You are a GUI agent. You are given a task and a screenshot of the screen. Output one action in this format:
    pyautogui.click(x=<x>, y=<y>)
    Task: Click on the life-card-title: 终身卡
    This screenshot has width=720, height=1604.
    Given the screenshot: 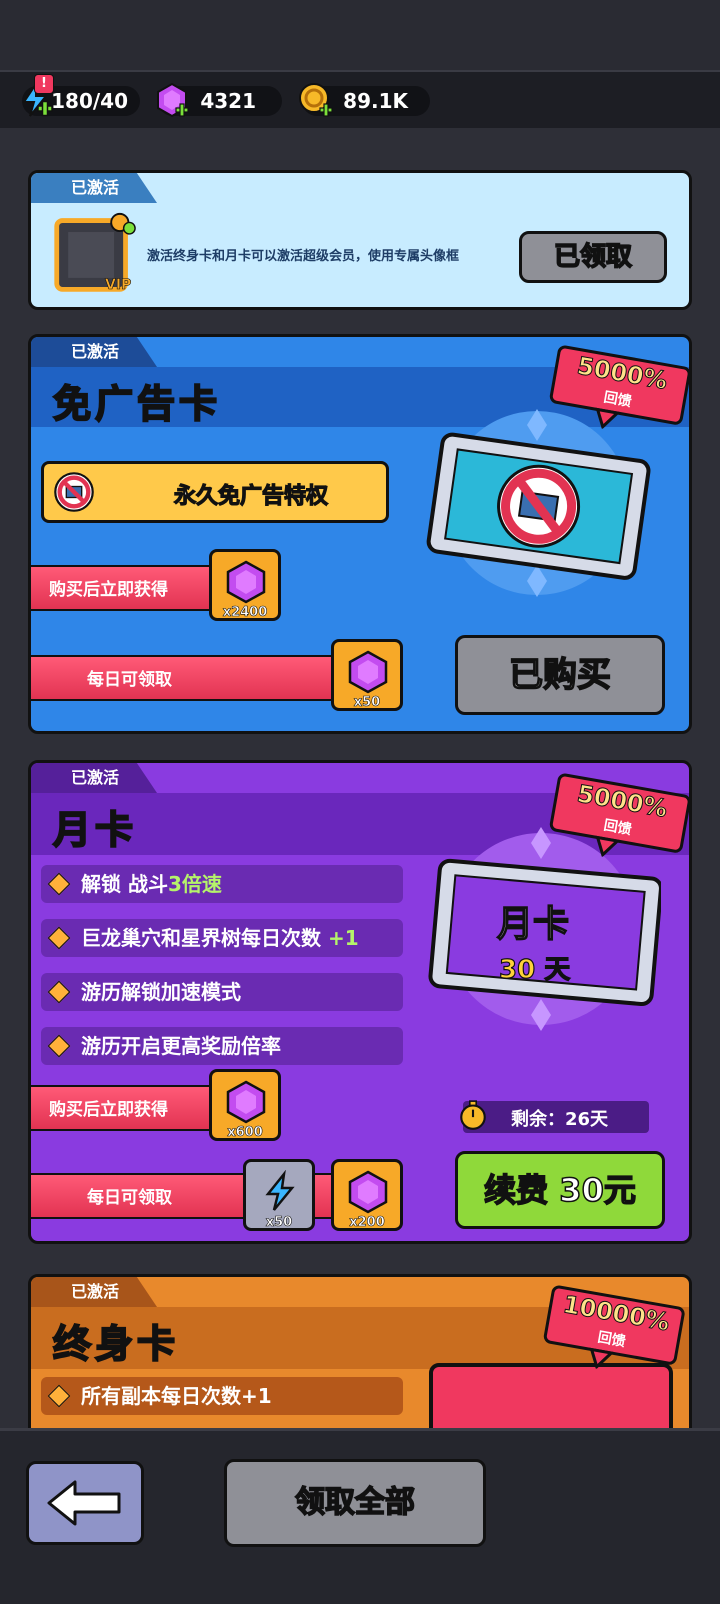 What is the action you would take?
    pyautogui.click(x=116, y=1344)
    